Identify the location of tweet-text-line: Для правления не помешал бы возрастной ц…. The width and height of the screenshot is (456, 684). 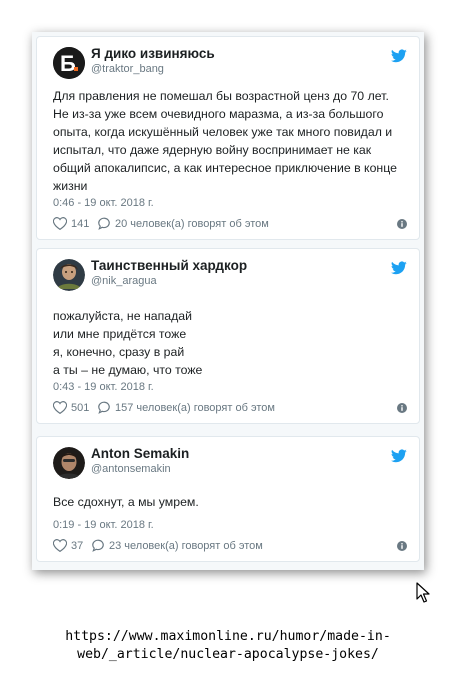
(221, 96).